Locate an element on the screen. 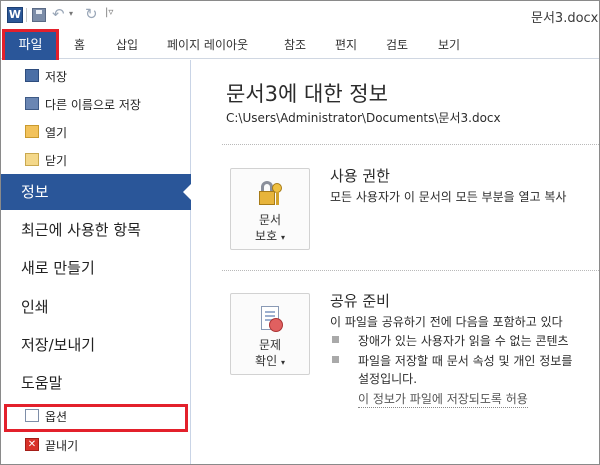 This screenshot has height=465, width=600. document-title: 문서3.docx is located at coordinates (565, 18).